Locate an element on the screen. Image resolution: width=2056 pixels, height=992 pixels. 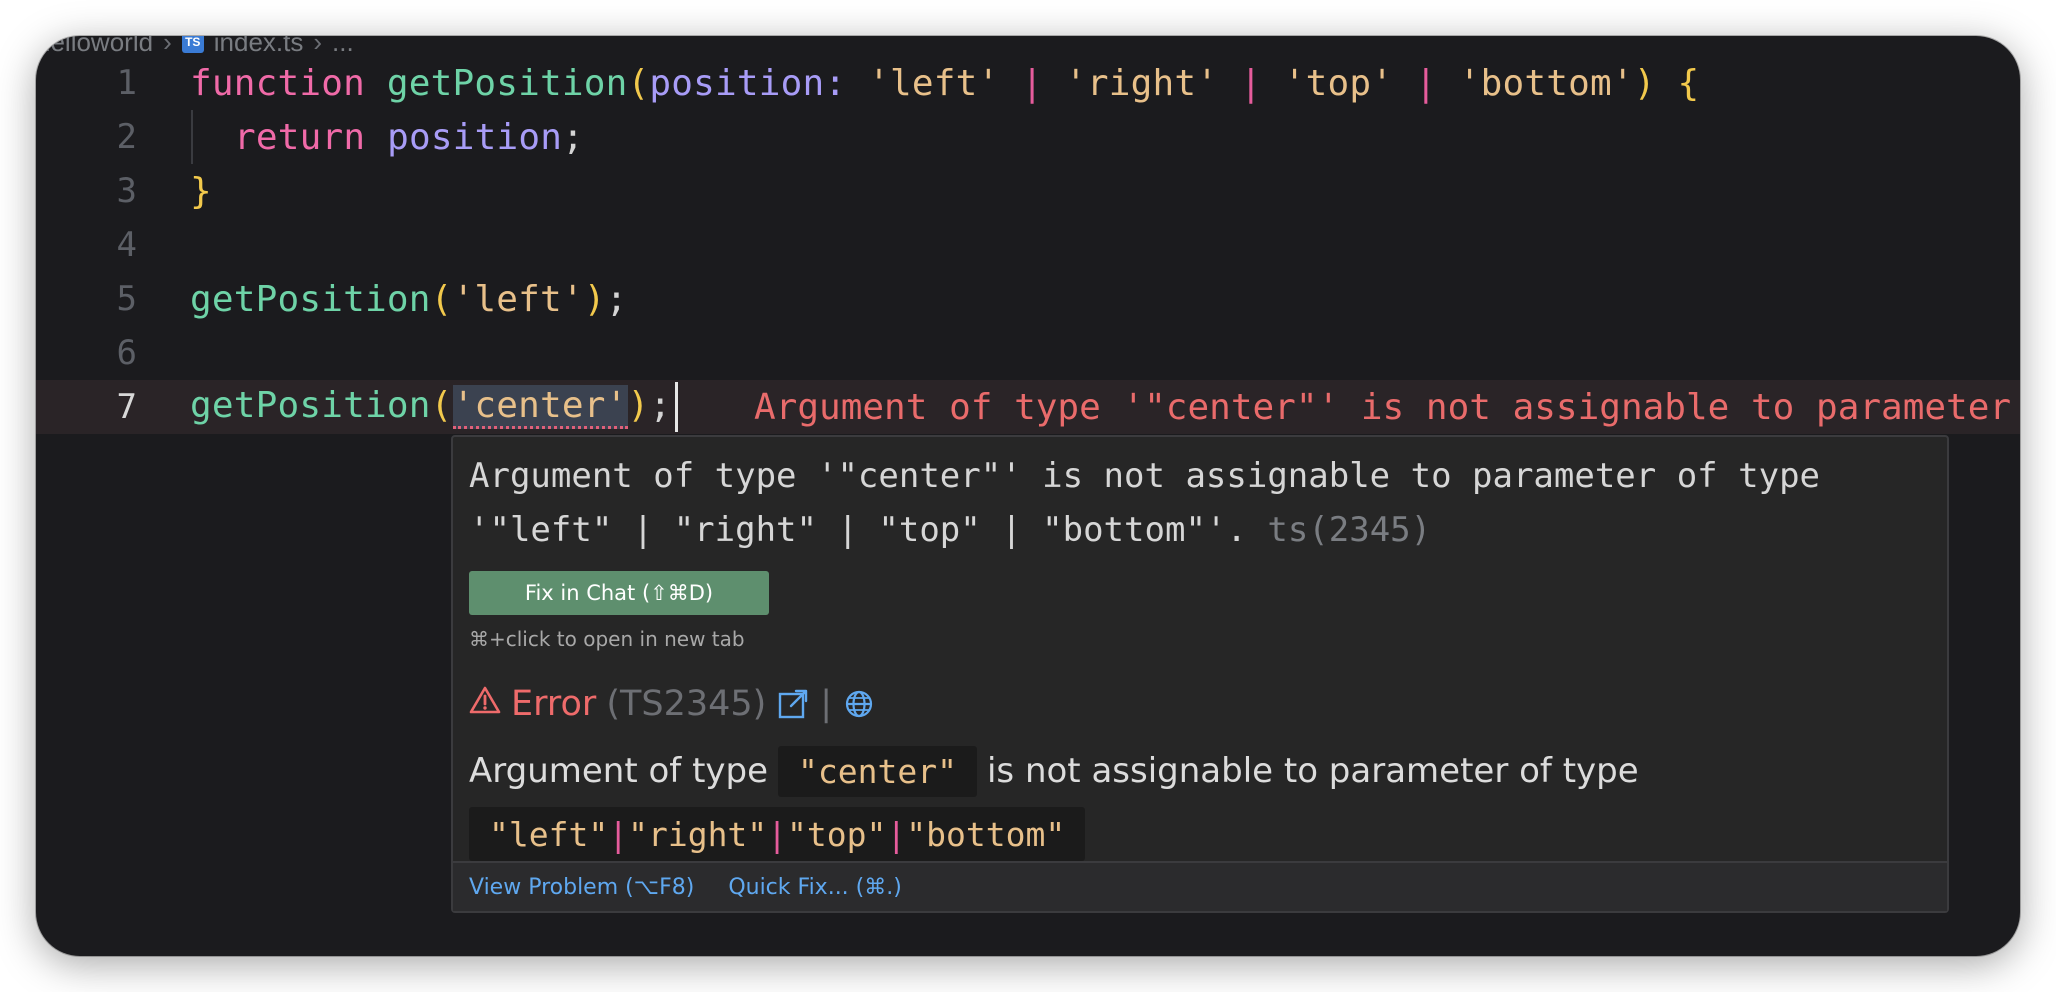
error-code: (TS2345) is located at coordinates (686, 704).